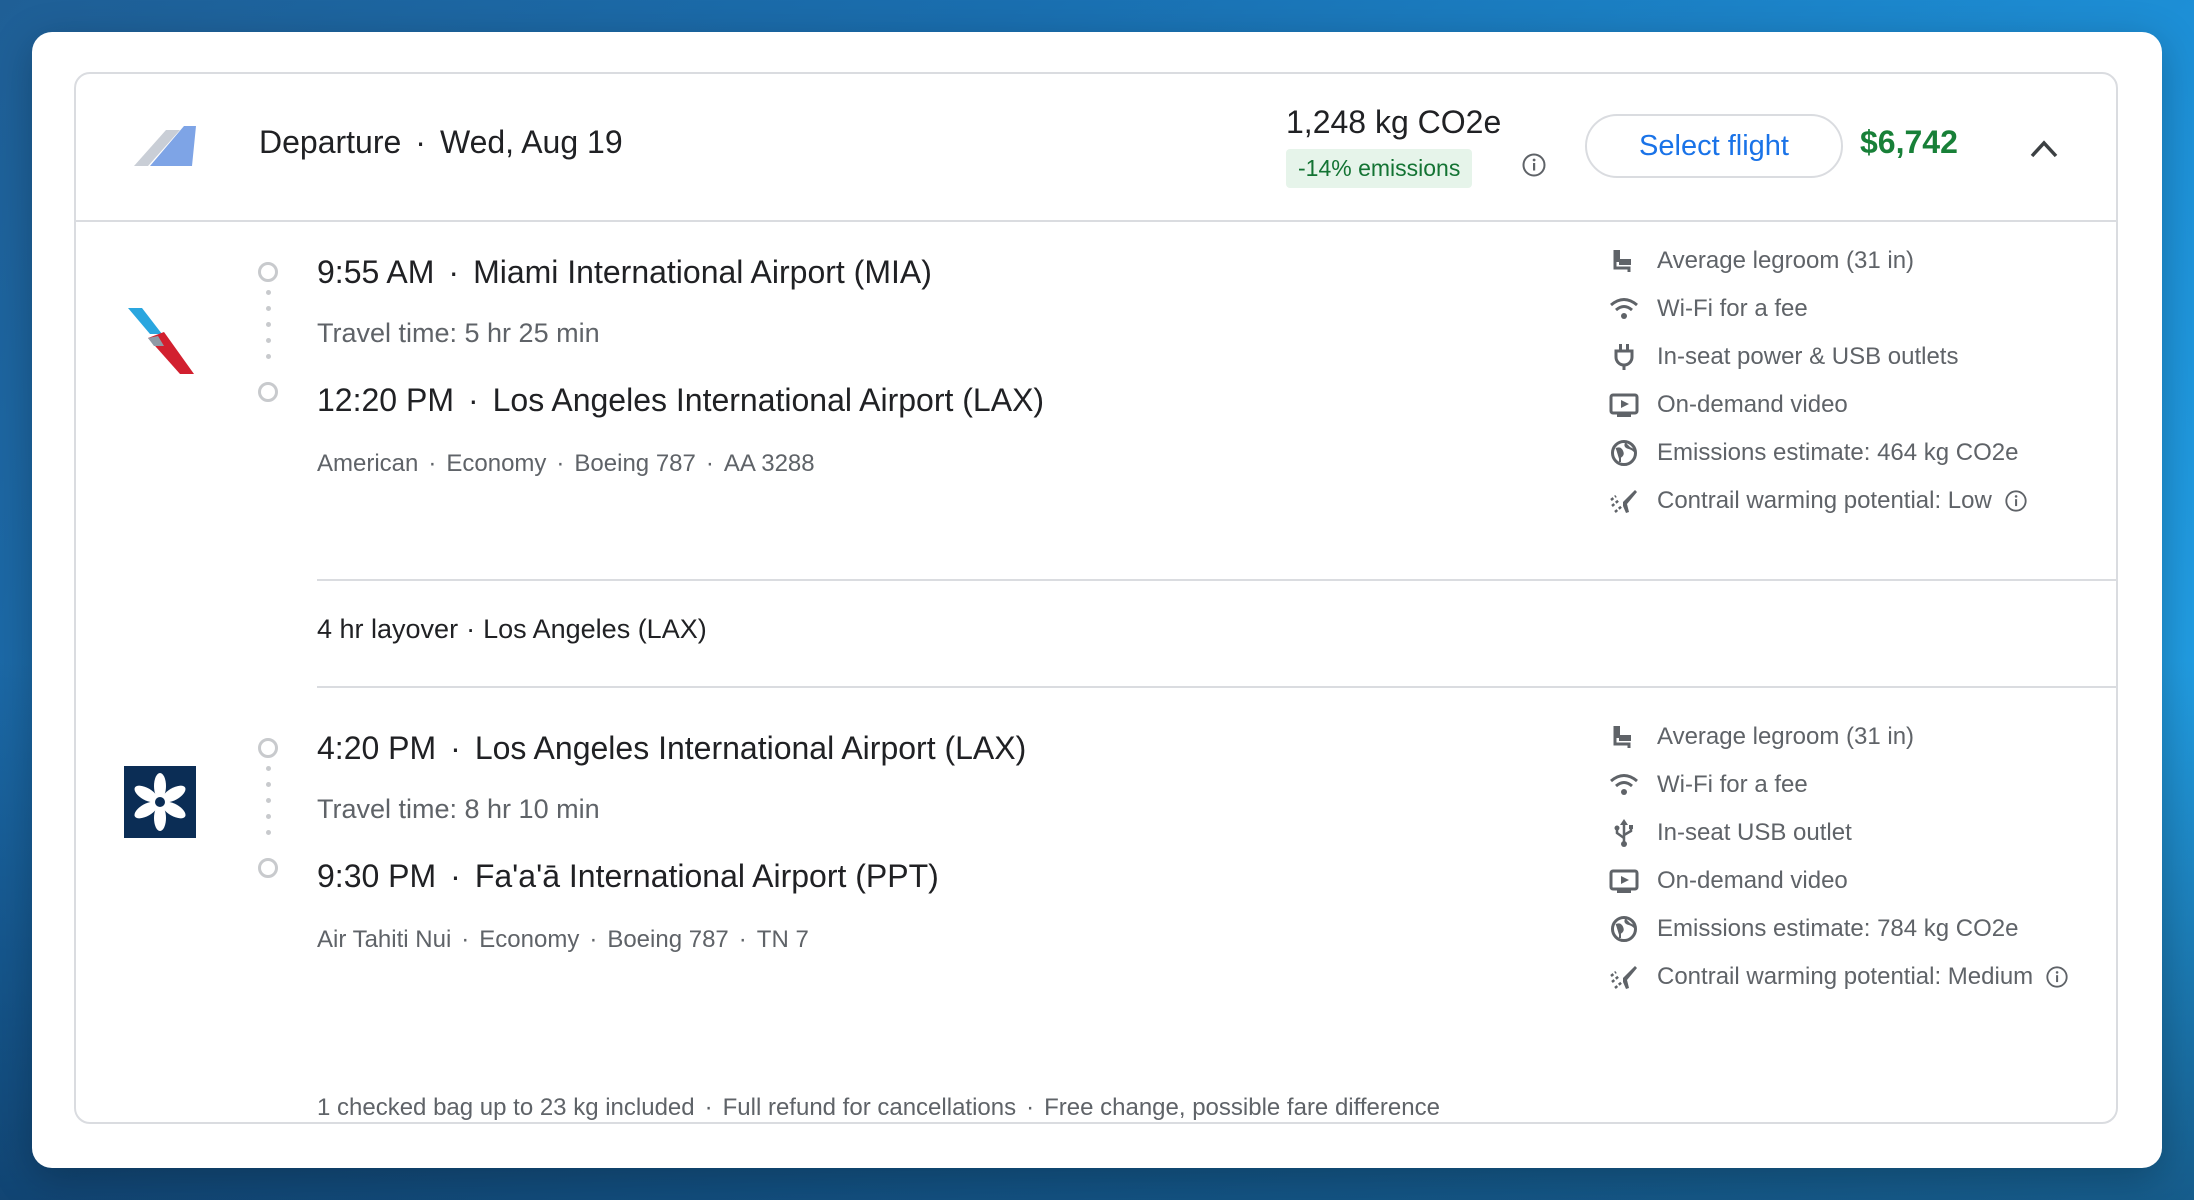 The image size is (2194, 1200). I want to click on arrival-time: 9:30 PM, so click(377, 876).